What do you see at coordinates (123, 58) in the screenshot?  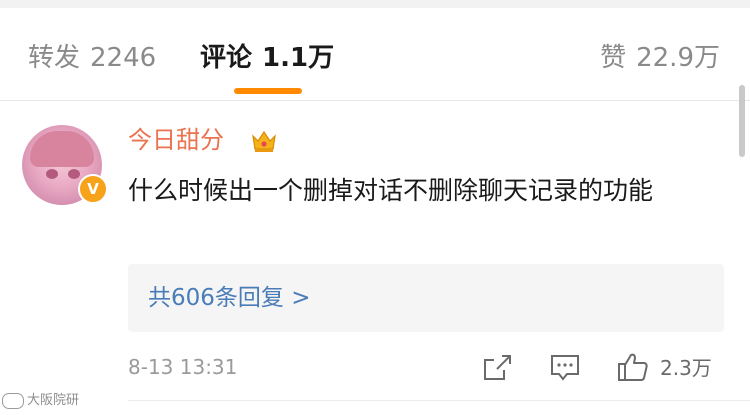 I see `tab-repost-count: 2246` at bounding box center [123, 58].